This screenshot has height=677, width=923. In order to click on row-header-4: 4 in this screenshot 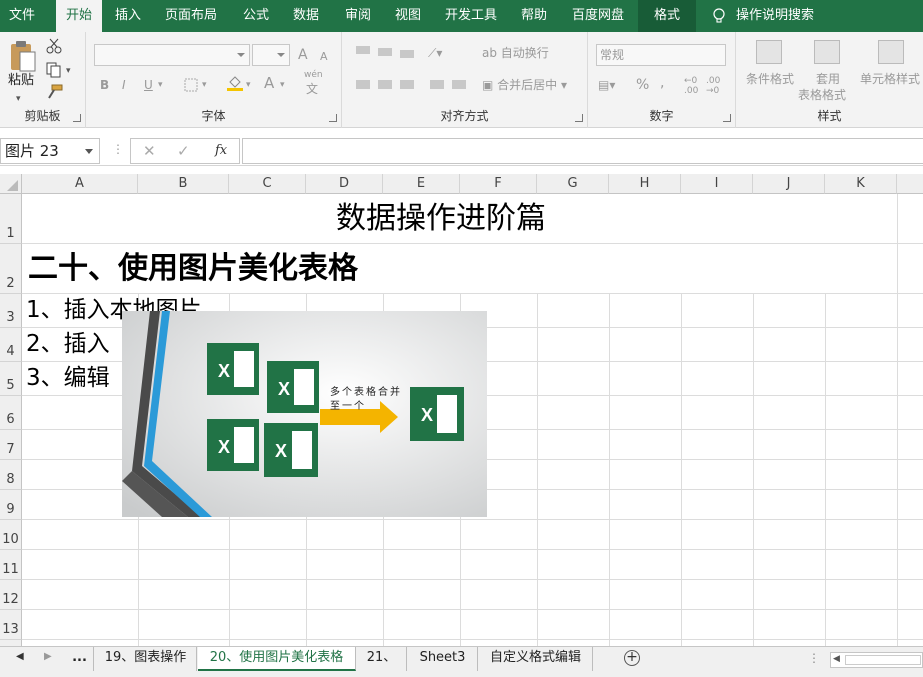, I will do `click(11, 345)`.